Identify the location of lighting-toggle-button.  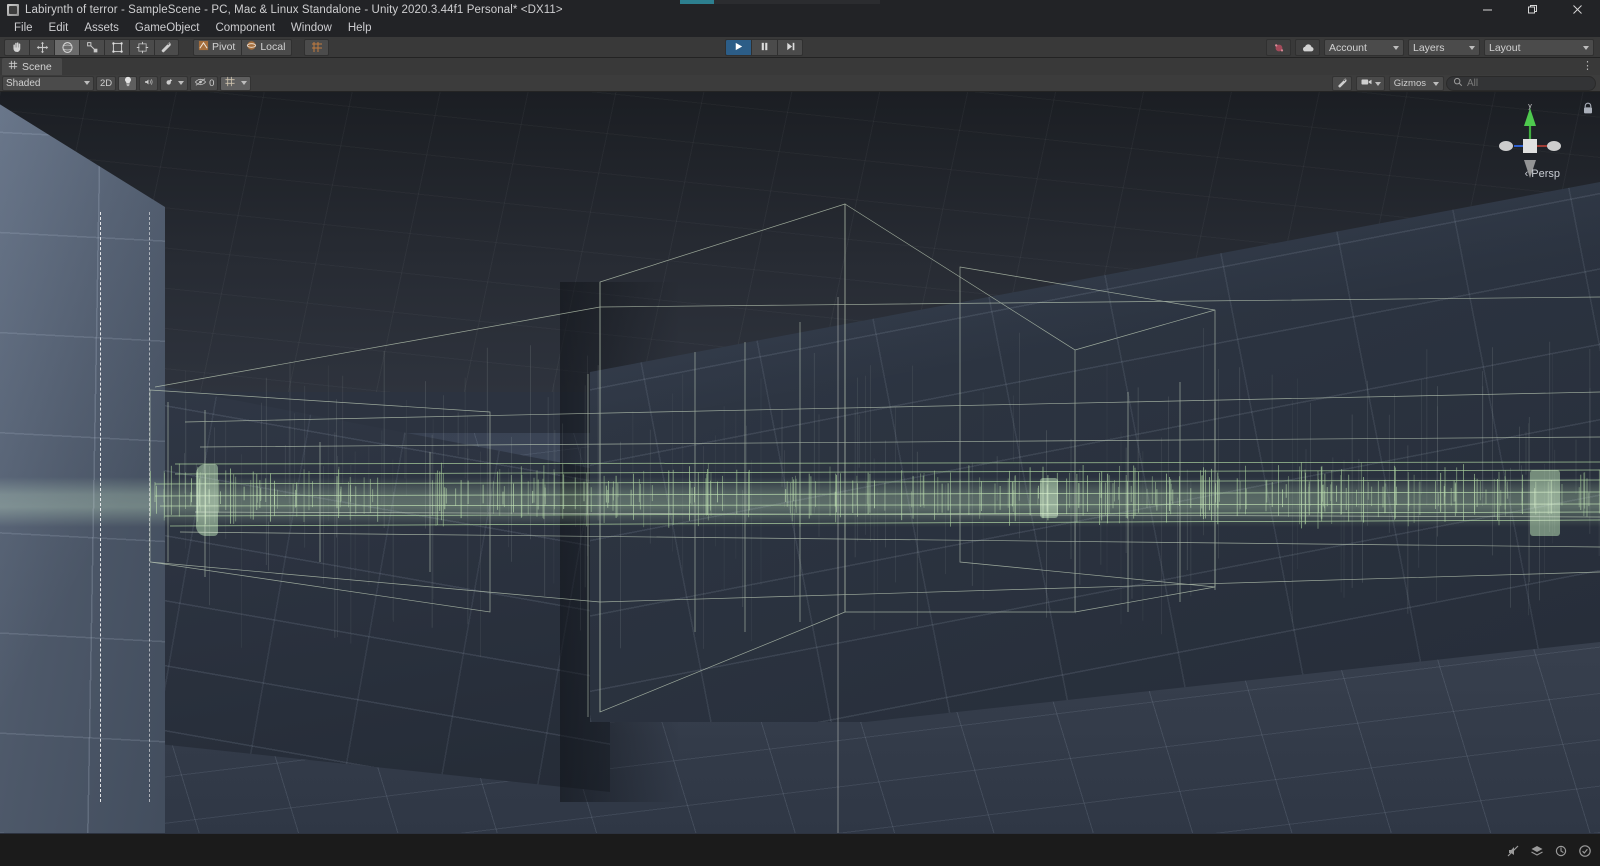
(128, 83).